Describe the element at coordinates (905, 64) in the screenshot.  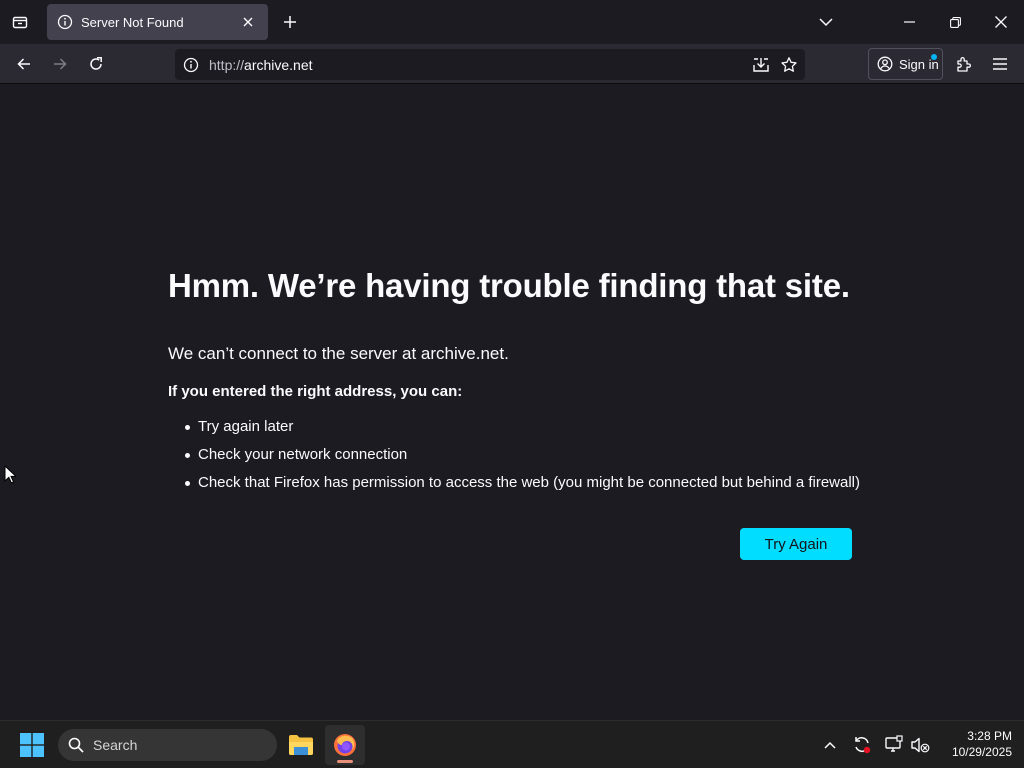
I see `sign-in-button: Sign in` at that location.